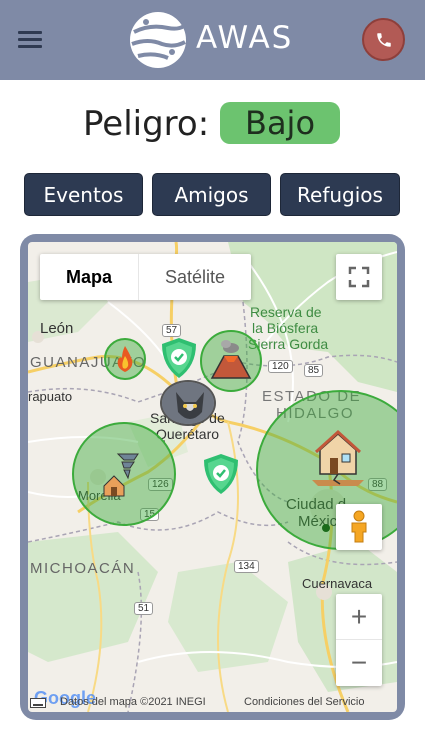 Image resolution: width=425 pixels, height=756 pixels. I want to click on events-button: Eventos, so click(83, 194).